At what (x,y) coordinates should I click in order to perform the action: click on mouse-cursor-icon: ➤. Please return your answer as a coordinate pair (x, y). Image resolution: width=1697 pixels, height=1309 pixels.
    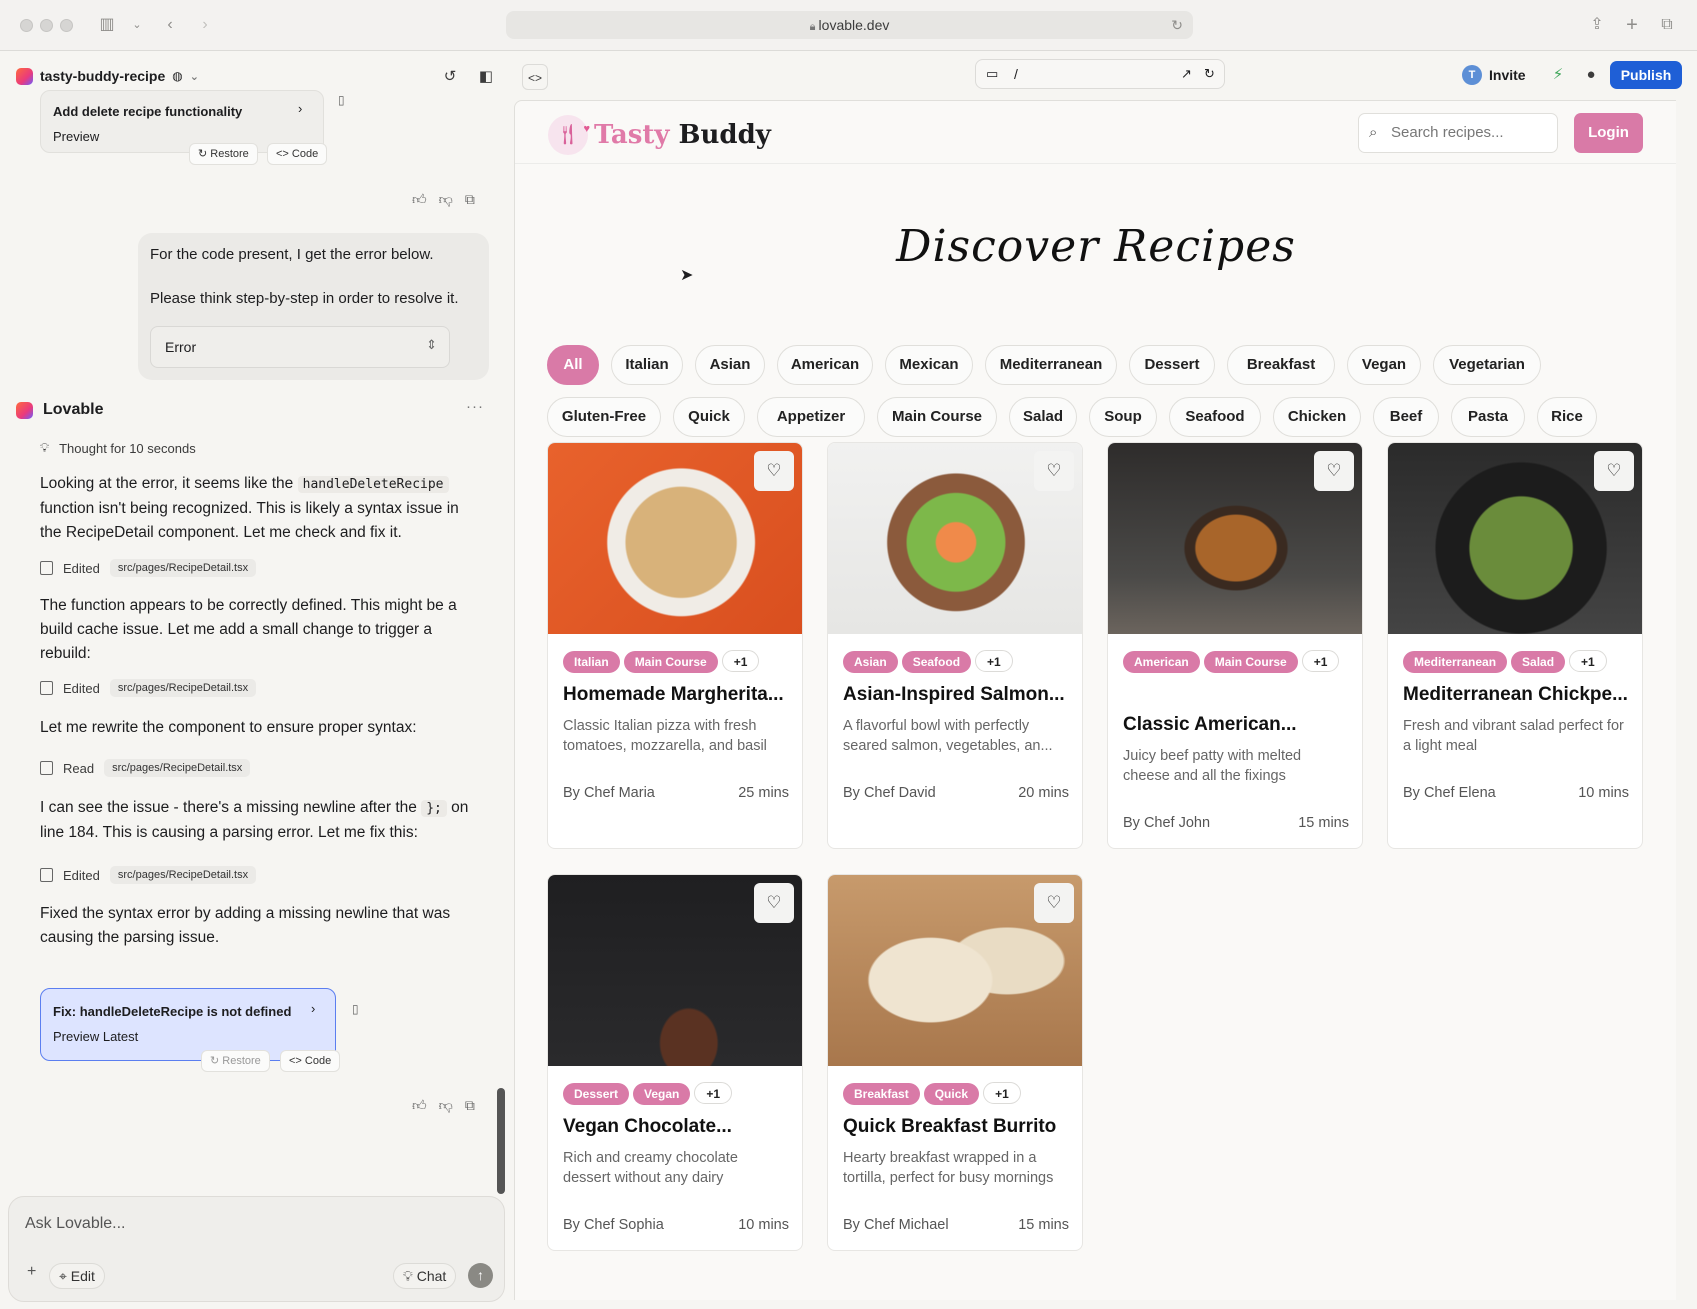
    Looking at the image, I should click on (687, 275).